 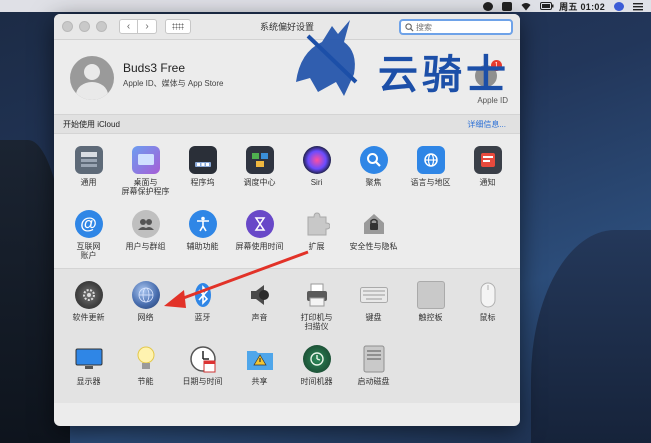 I want to click on pref-label: 时间机器, so click(x=316, y=381).